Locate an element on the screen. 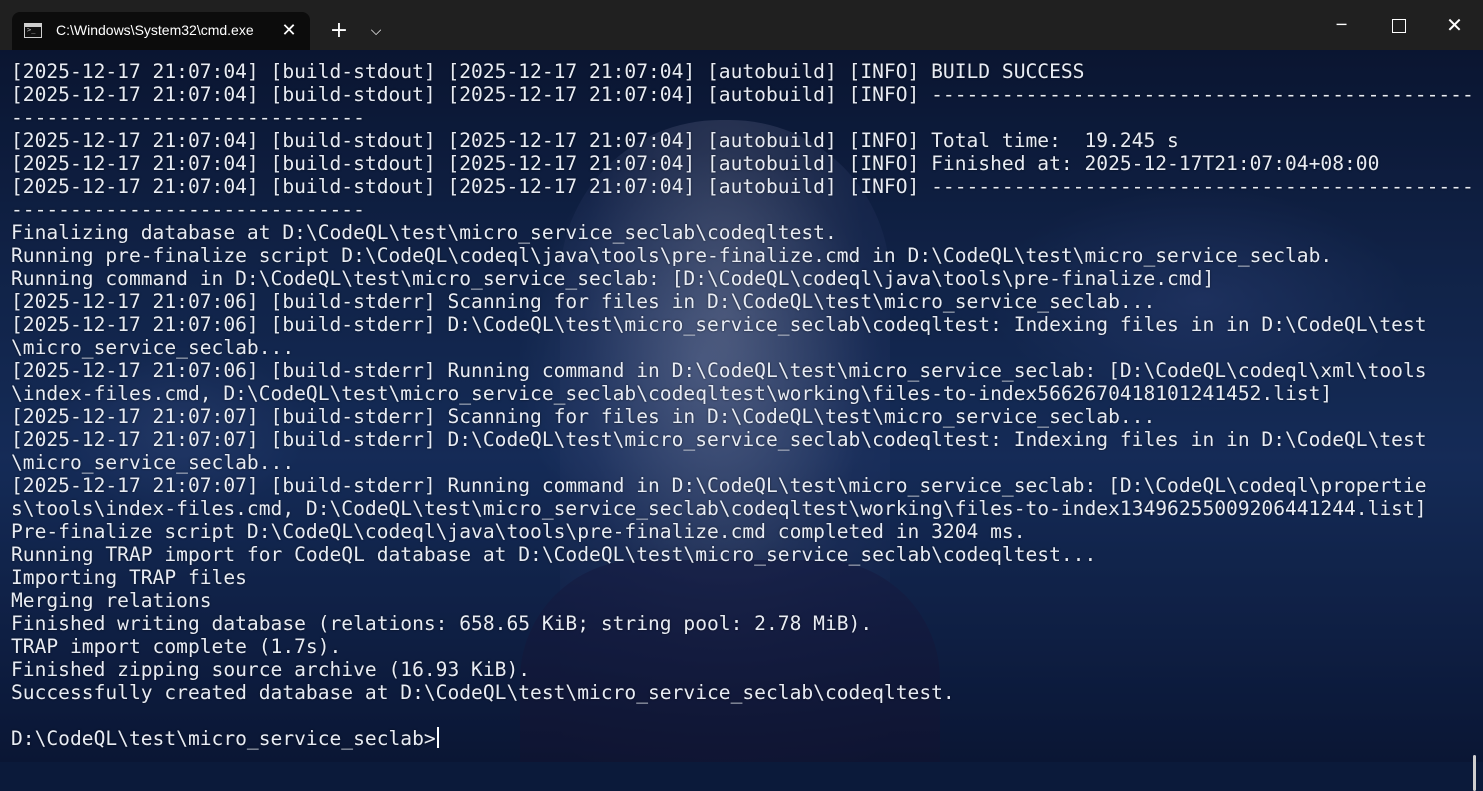 Image resolution: width=1483 pixels, height=791 pixels. output-line: TRAP import complete (1.7s). is located at coordinates (176, 646).